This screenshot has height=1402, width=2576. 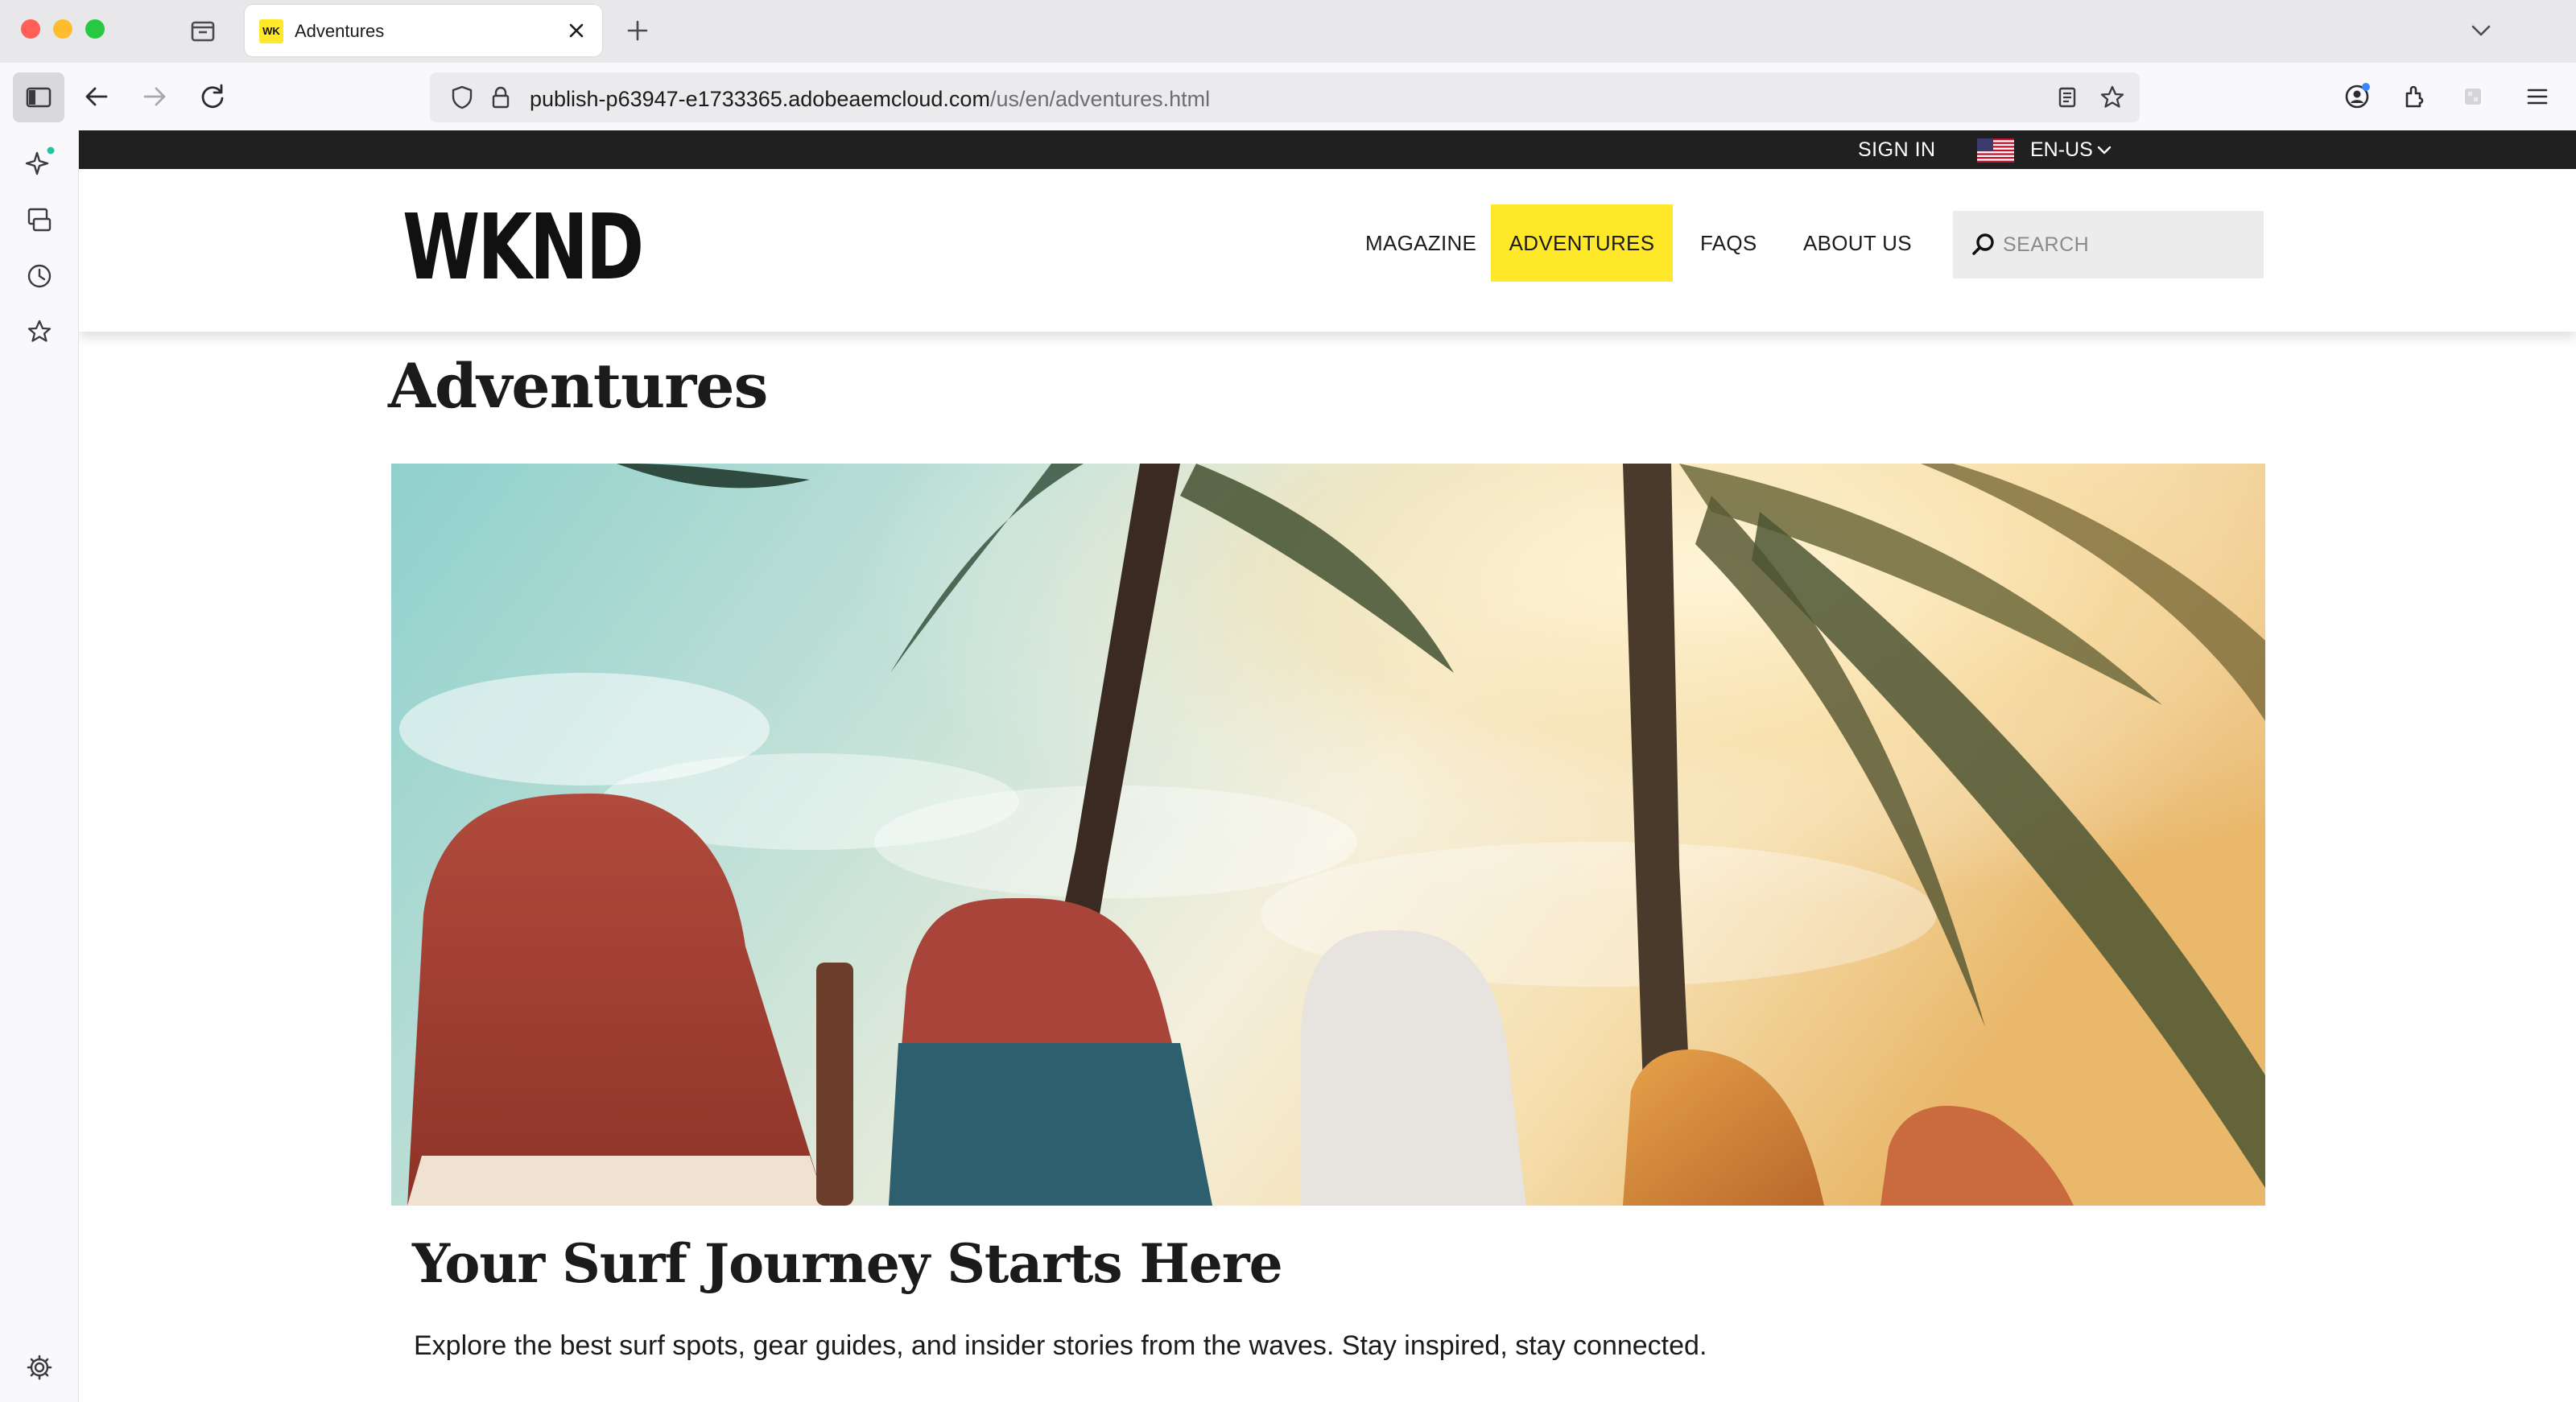 What do you see at coordinates (271, 31) in the screenshot?
I see `wknd-favicon-icon: WK` at bounding box center [271, 31].